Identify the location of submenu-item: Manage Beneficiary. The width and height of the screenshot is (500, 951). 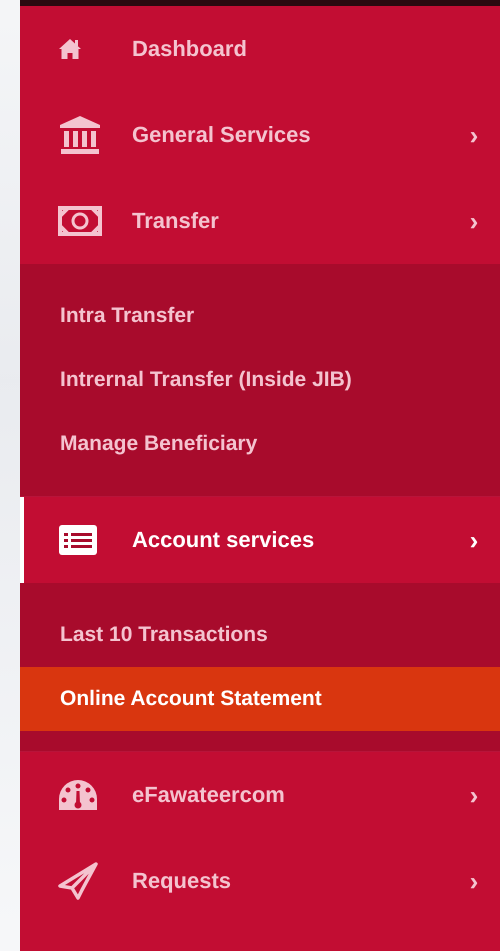
(260, 444).